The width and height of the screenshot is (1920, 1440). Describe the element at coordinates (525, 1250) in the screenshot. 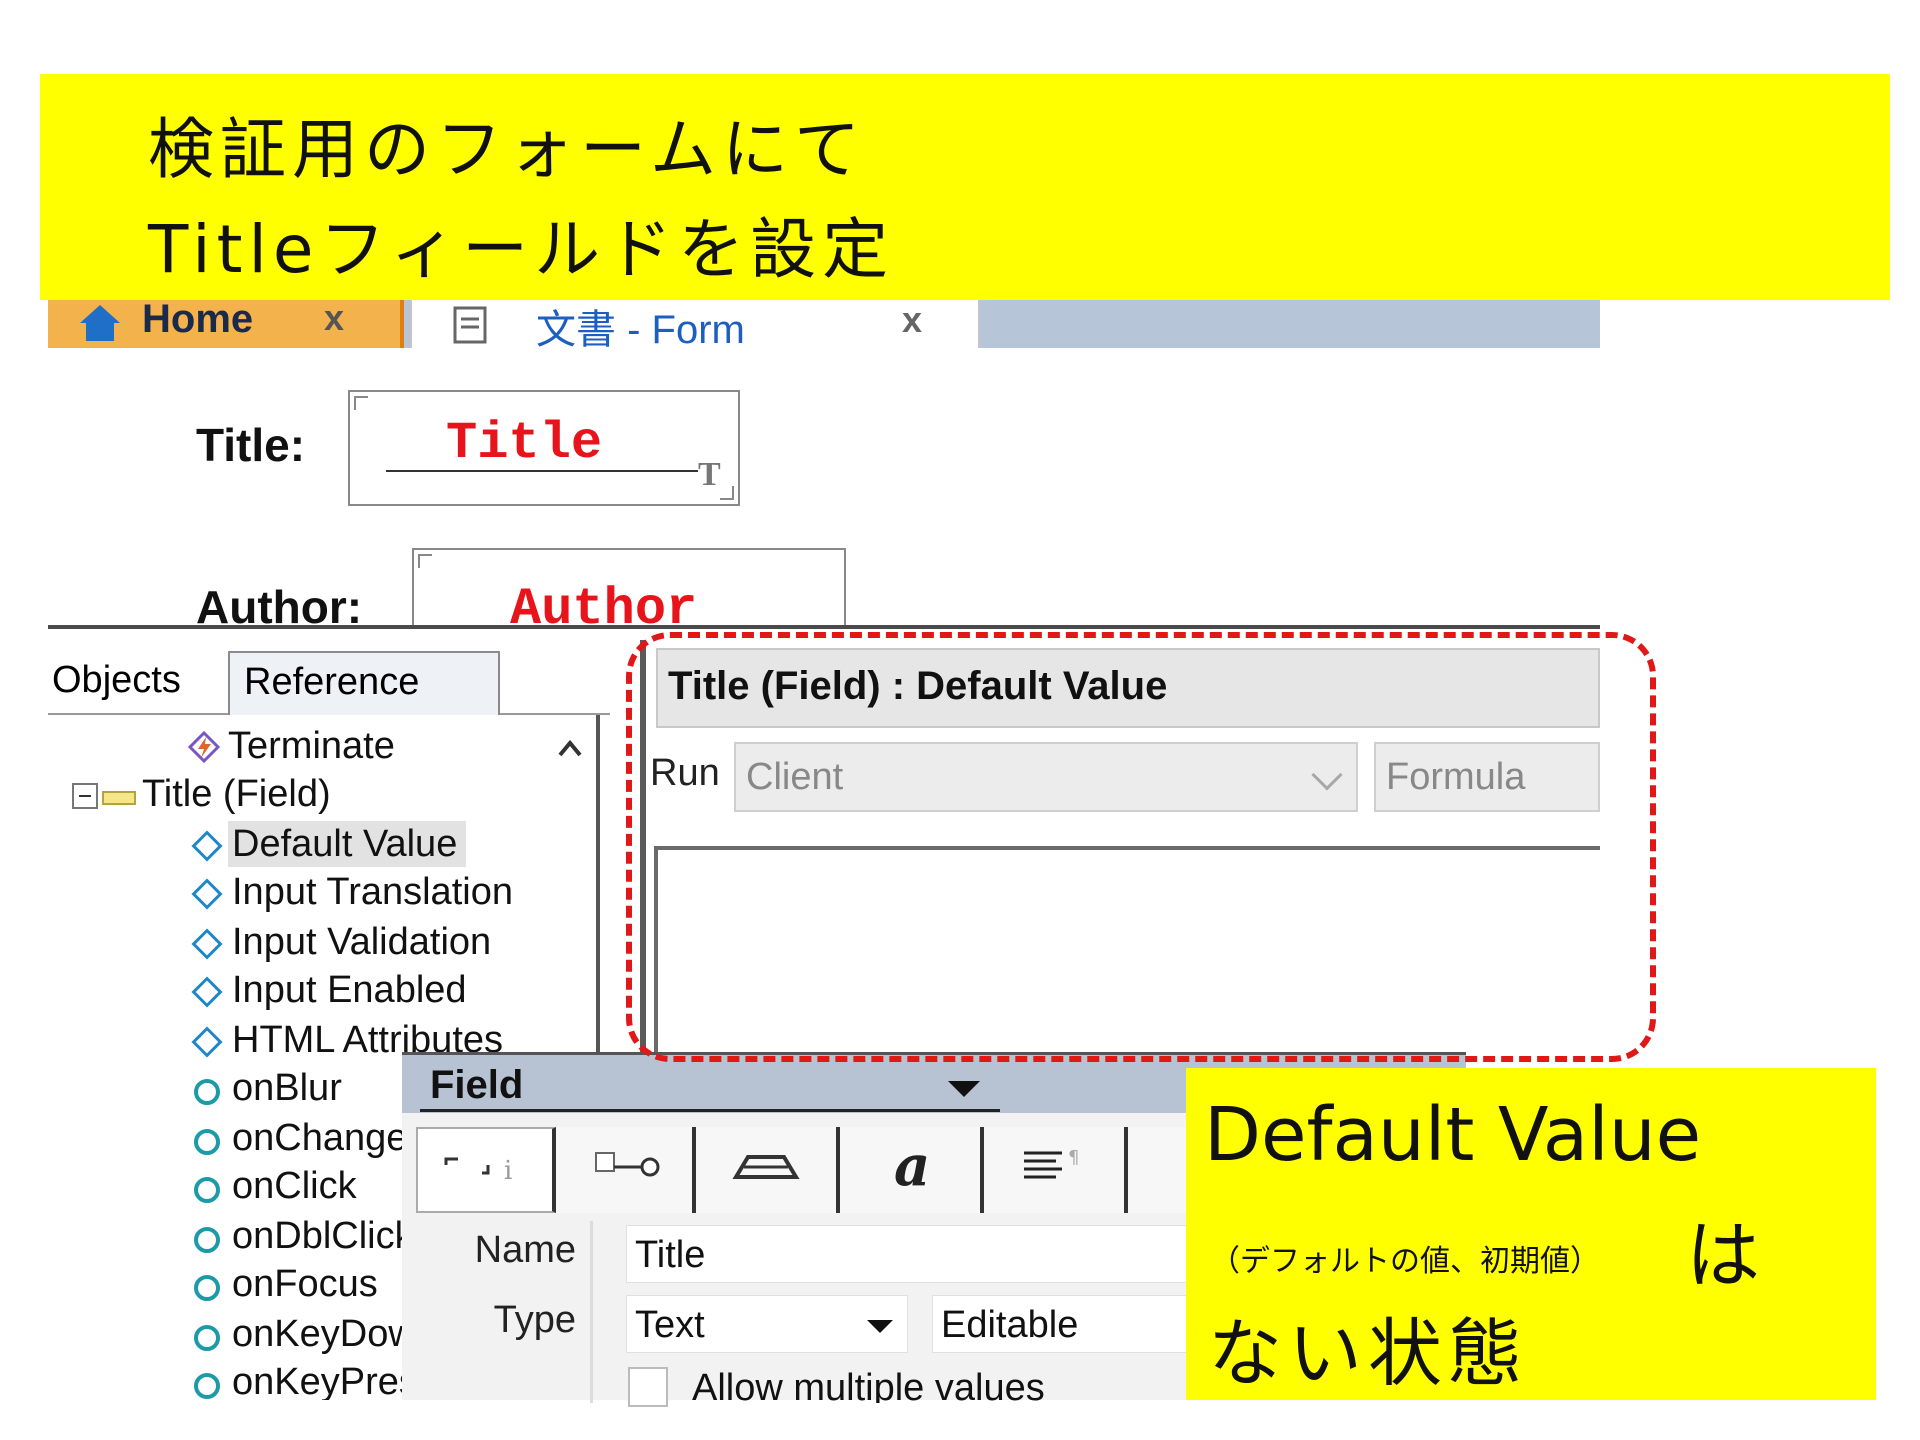

I see `name-label: Name` at that location.